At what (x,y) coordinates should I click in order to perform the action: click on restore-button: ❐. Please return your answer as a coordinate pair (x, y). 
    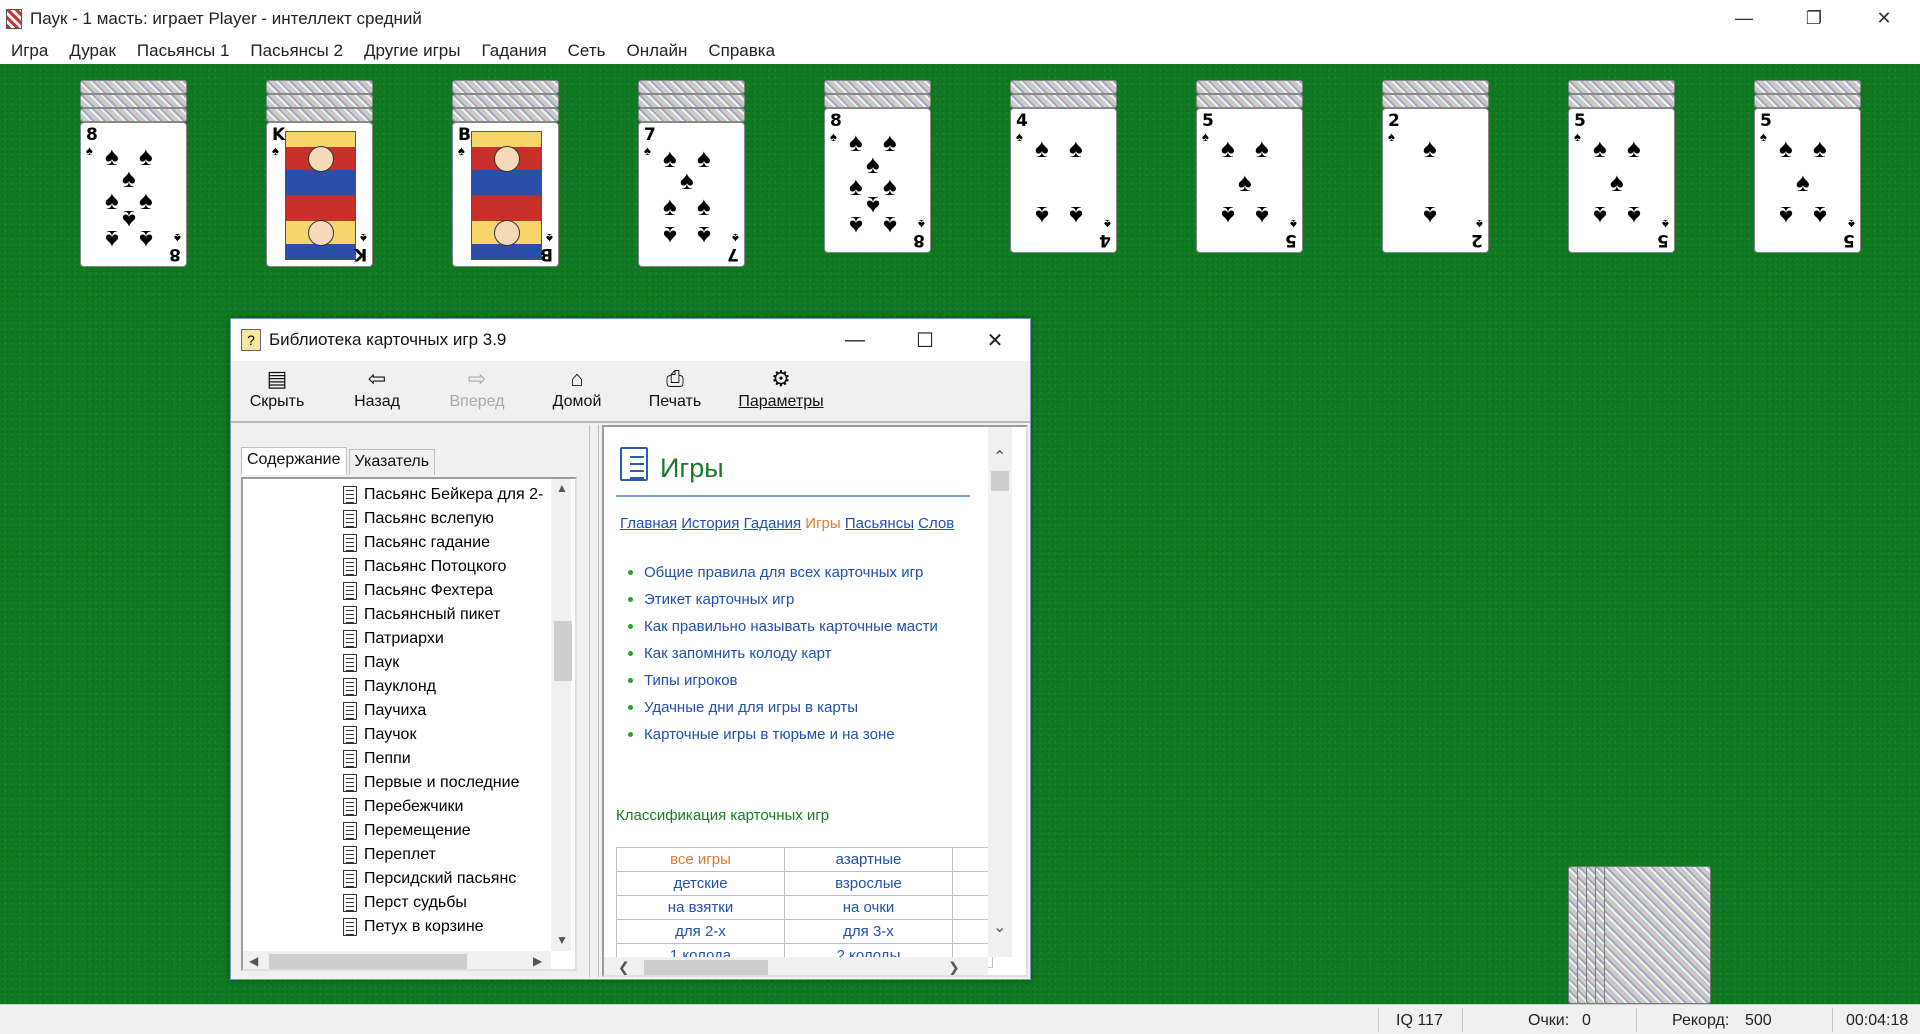
    Looking at the image, I should click on (1814, 18).